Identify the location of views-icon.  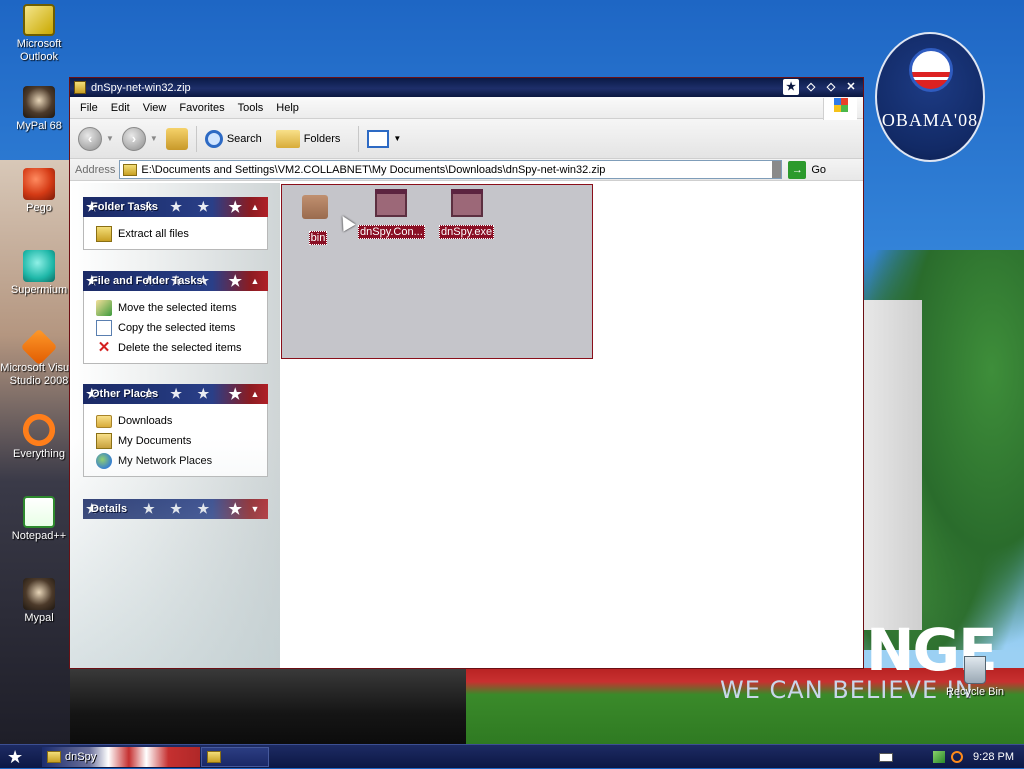
(378, 138).